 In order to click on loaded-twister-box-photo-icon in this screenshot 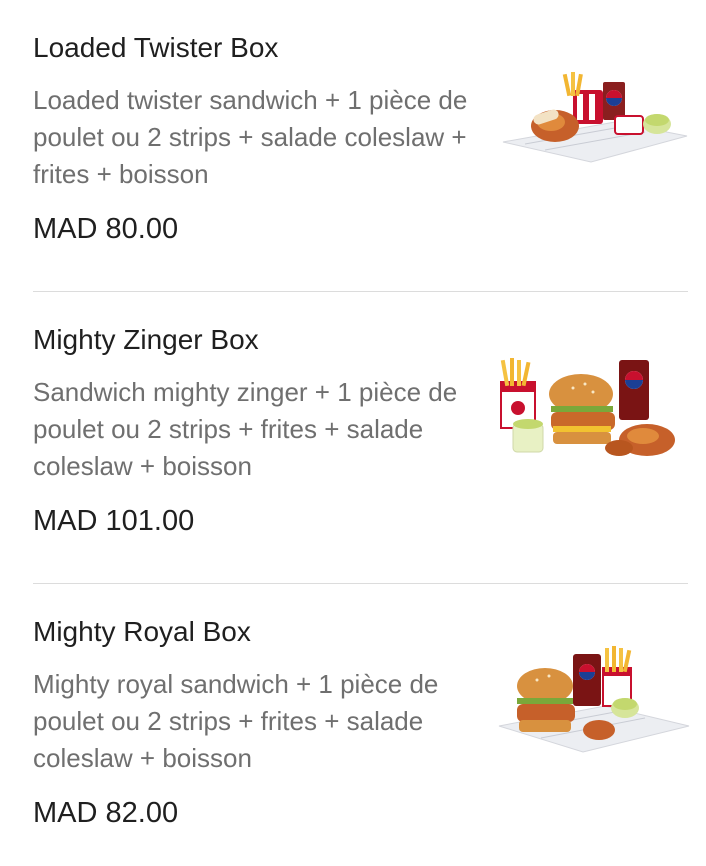, I will do `click(593, 123)`.